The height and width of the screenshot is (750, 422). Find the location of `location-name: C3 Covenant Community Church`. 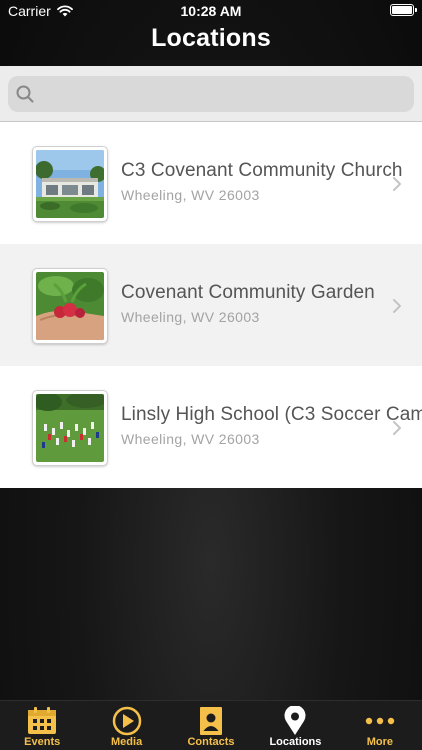

location-name: C3 Covenant Community Church is located at coordinates (262, 170).